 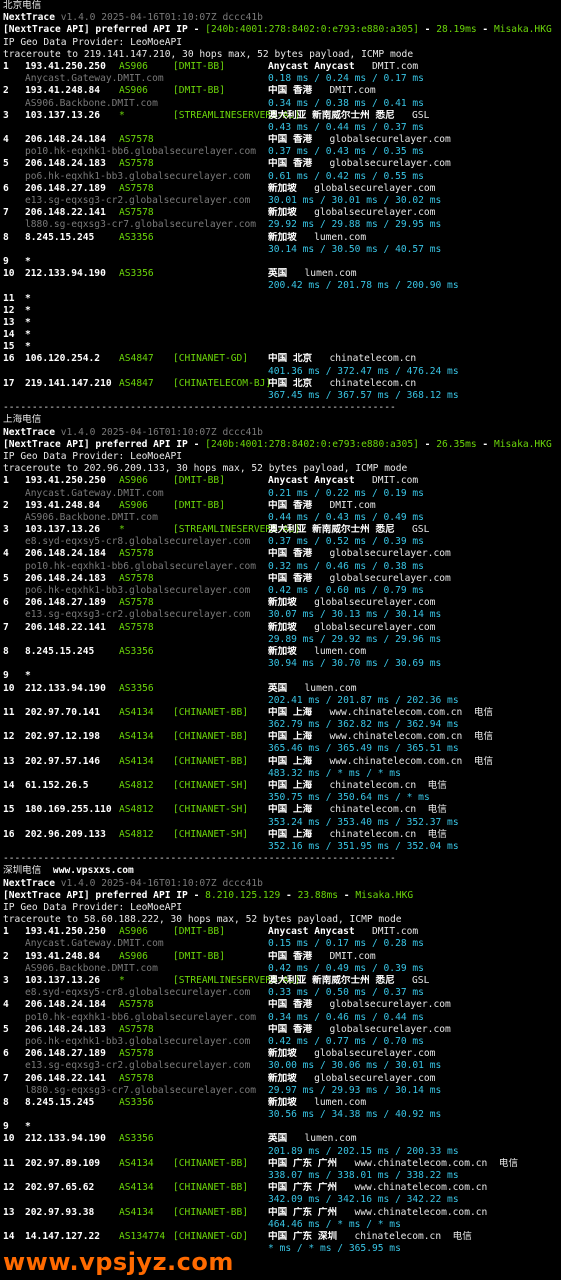 What do you see at coordinates (331, 1102) in the screenshot?
I see `hop-host: lumen.com` at bounding box center [331, 1102].